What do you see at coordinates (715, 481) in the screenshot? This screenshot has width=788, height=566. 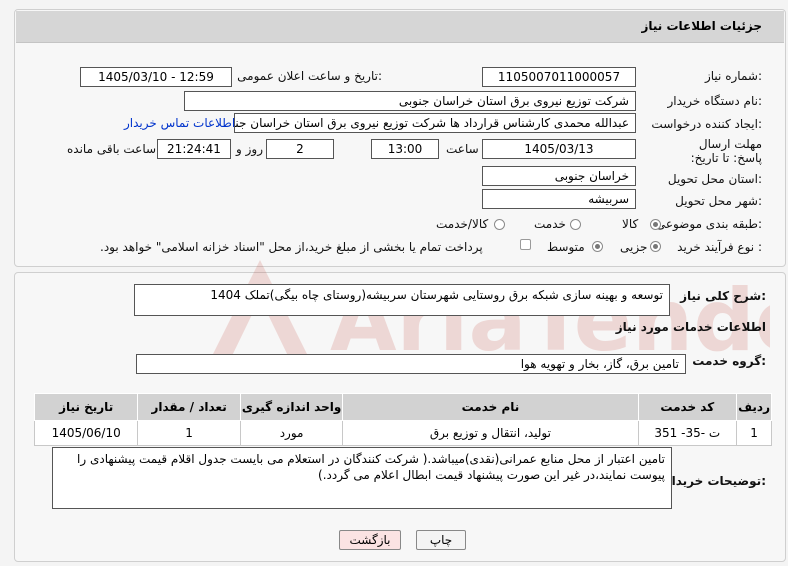 I see `buyer-notes-label: توضیحات خریدار:` at bounding box center [715, 481].